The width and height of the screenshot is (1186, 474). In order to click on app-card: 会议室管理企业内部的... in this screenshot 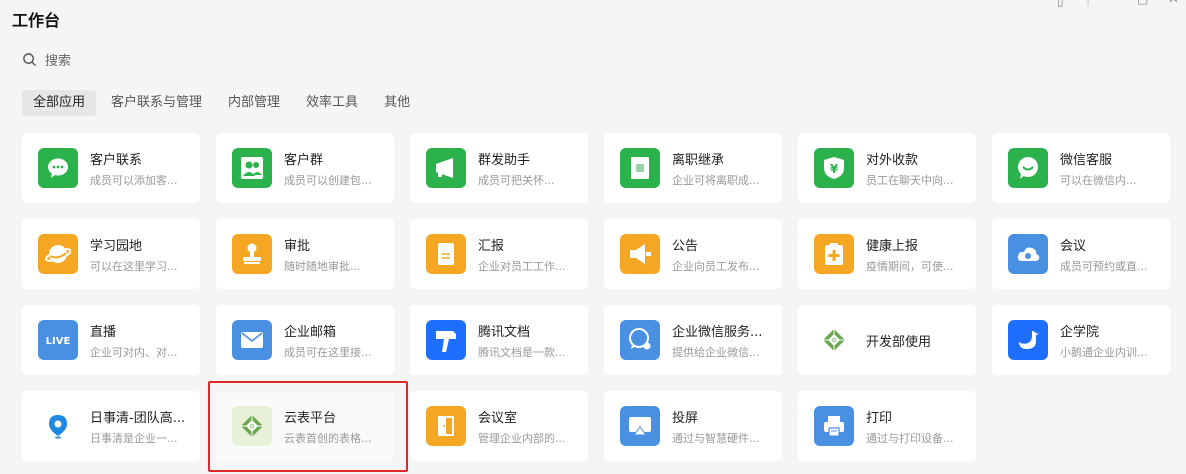, I will do `click(499, 426)`.